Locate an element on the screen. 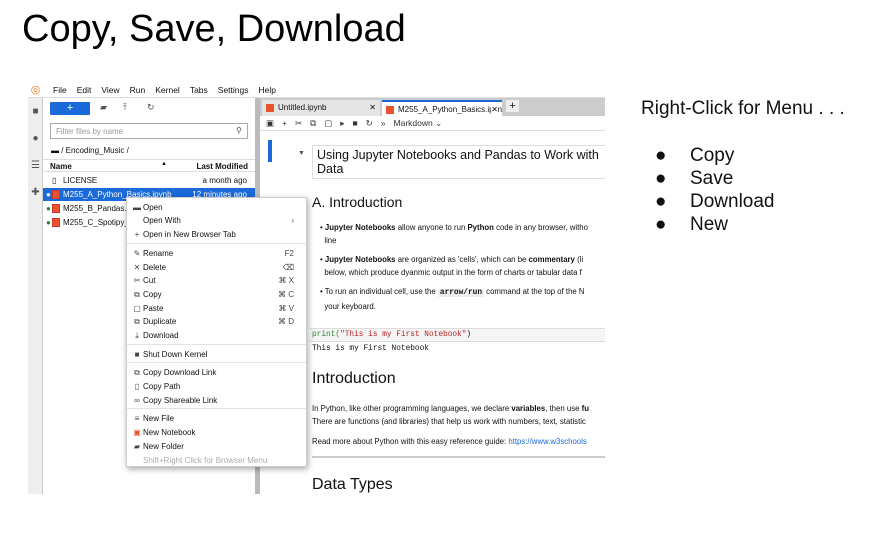 The image size is (889, 550). running-icon: ● is located at coordinates (35, 138).